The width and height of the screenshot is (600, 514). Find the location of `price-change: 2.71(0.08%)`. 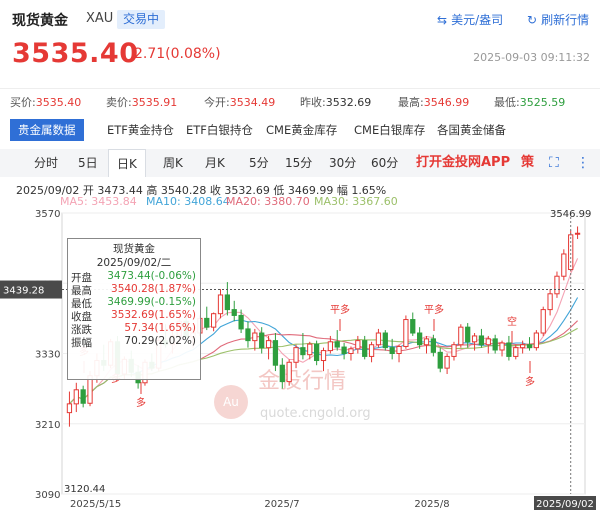

price-change: 2.71(0.08%) is located at coordinates (177, 54).